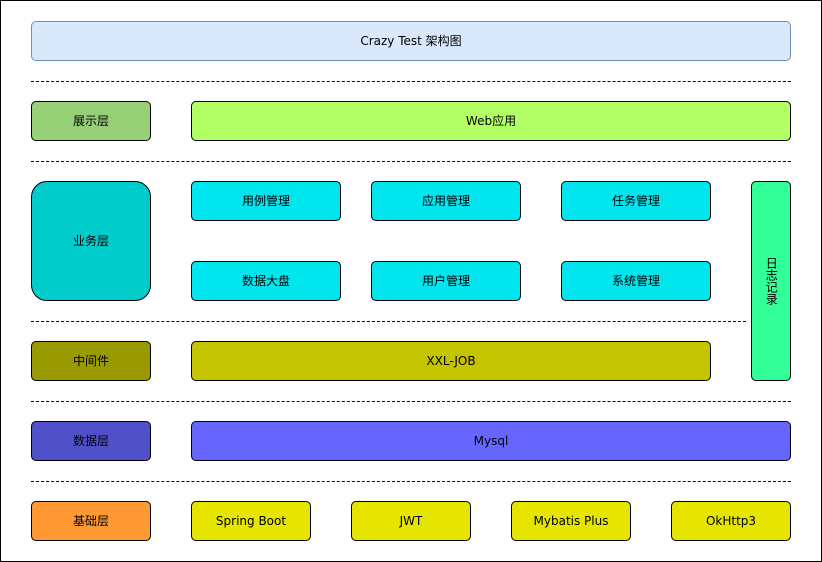  I want to click on okhttp3-label: OkHttp3, so click(731, 520).